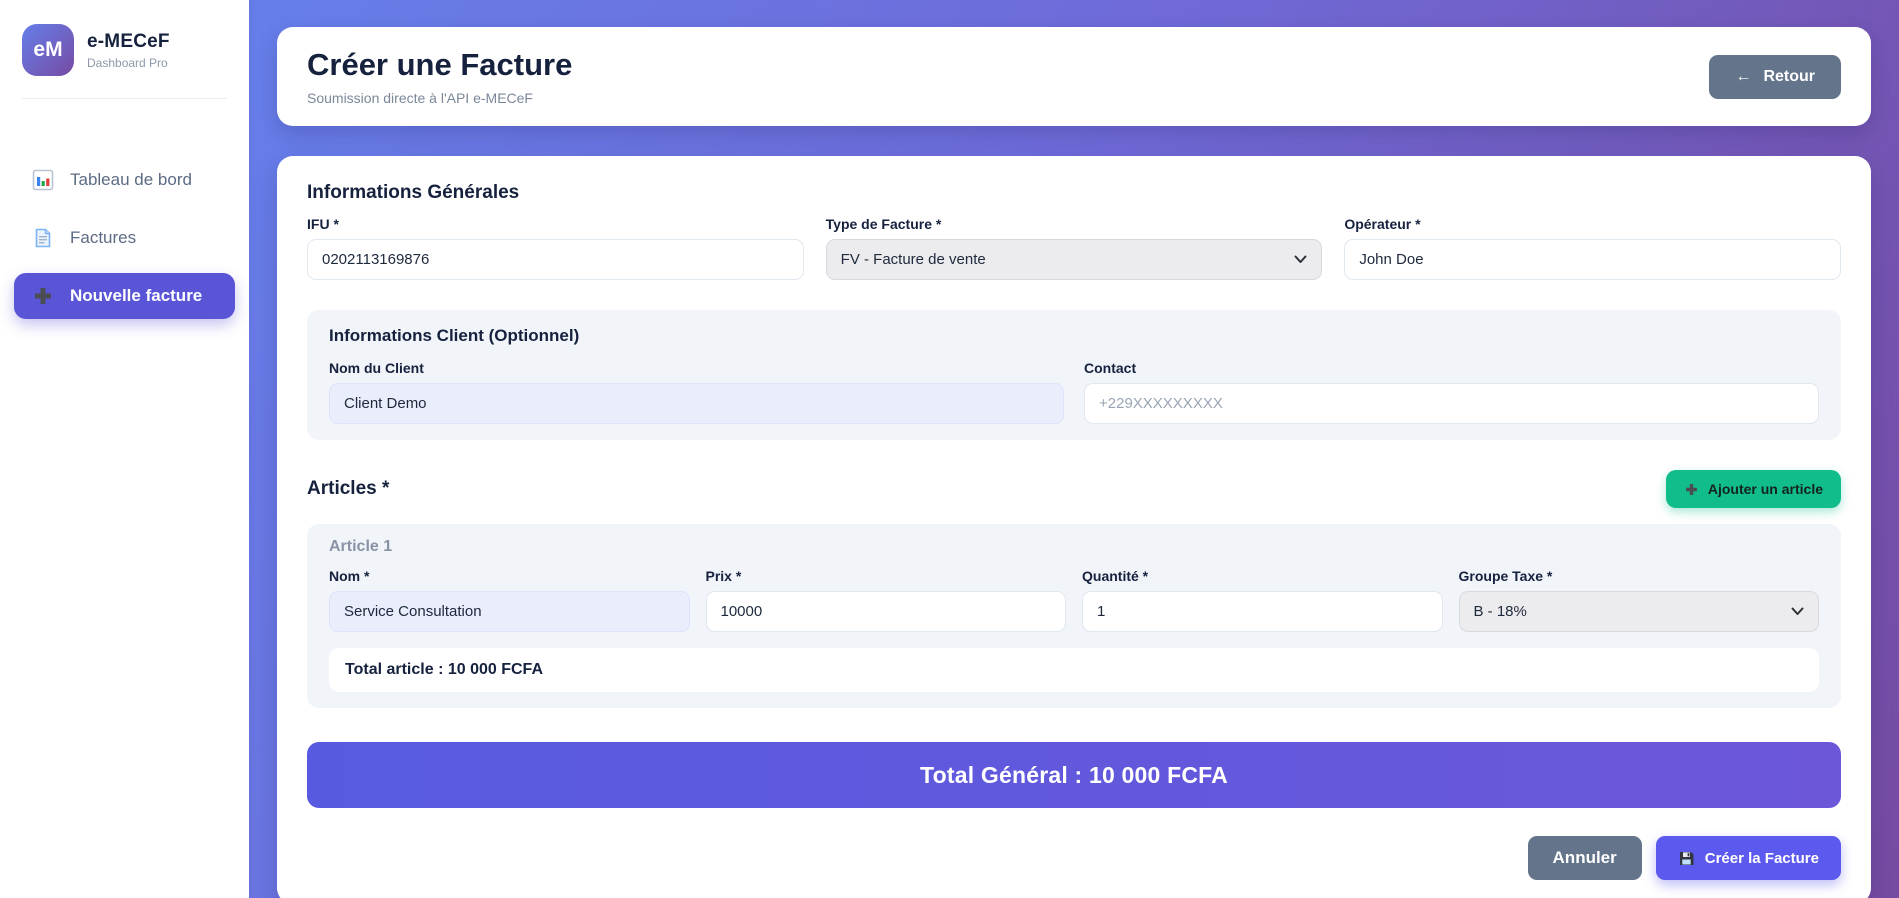 This screenshot has height=898, width=1899. I want to click on quantity-label: Quantité *, so click(1115, 576).